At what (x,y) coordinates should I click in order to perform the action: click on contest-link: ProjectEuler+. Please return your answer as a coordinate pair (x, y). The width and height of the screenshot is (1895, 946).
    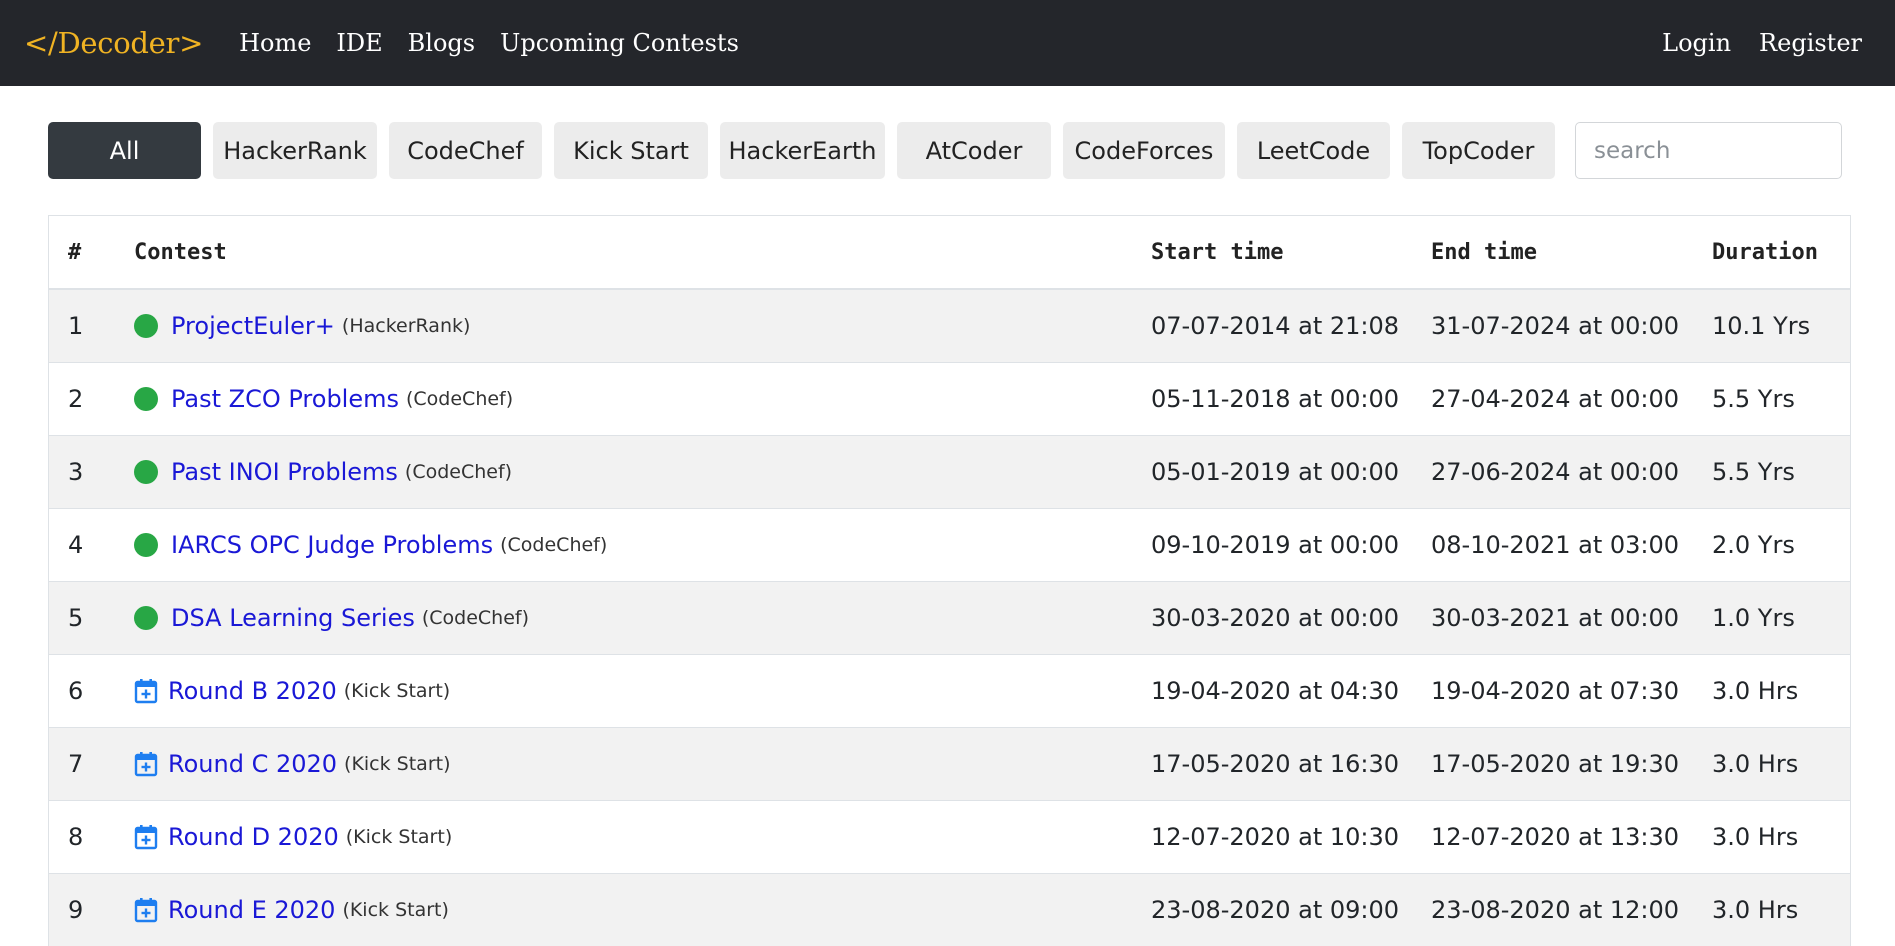
    Looking at the image, I should click on (253, 326).